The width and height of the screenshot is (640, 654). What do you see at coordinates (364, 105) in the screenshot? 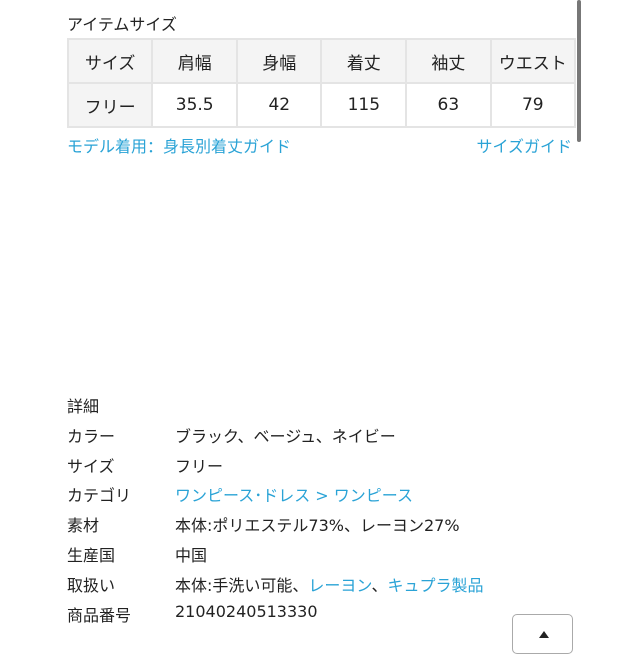
I see `cell: 115` at bounding box center [364, 105].